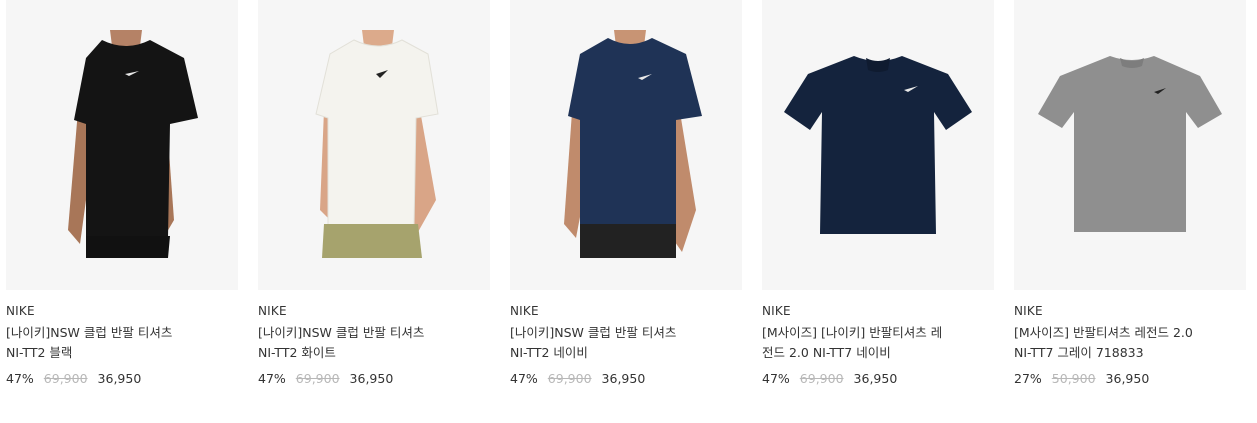  What do you see at coordinates (1120, 343) in the screenshot?
I see `product-title: [M사이즈] 반팔티셔츠 레전드 2.0 NI-TT7 그레이 718833` at bounding box center [1120, 343].